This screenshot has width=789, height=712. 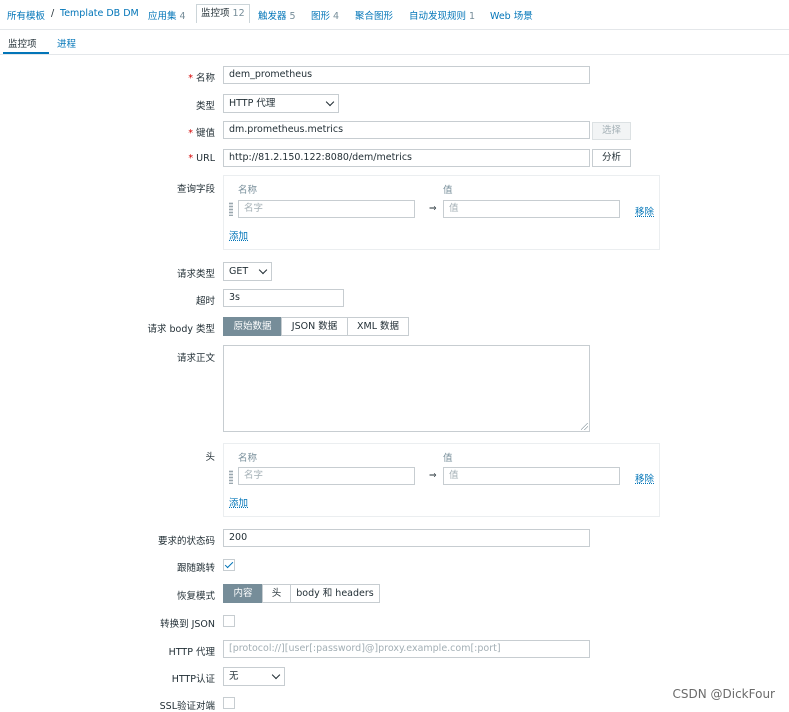 What do you see at coordinates (187, 706) in the screenshot?
I see `ssl-verify-peer-label: SSL验证对端` at bounding box center [187, 706].